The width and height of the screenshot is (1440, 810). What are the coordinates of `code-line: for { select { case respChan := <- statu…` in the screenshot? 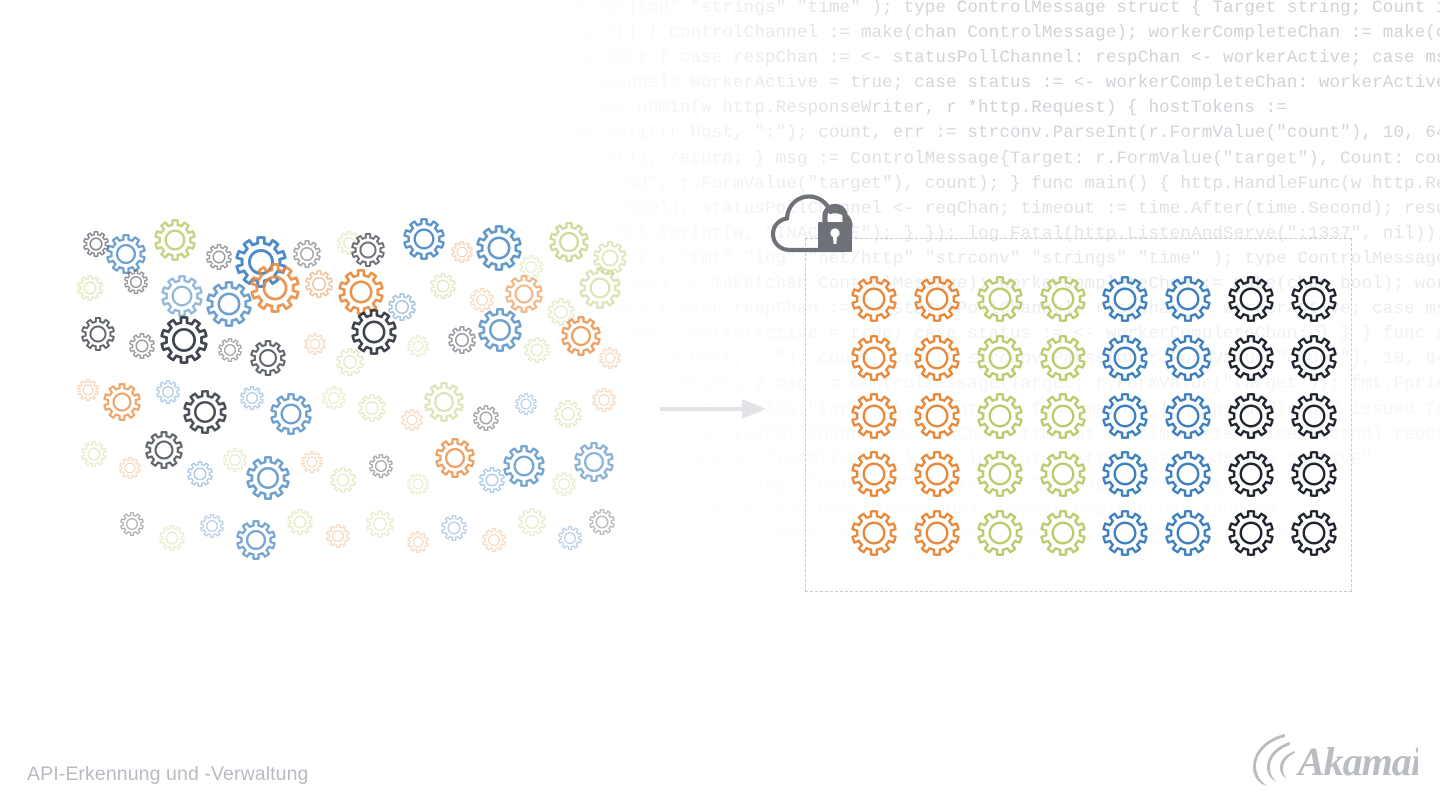 It's located at (980, 58).